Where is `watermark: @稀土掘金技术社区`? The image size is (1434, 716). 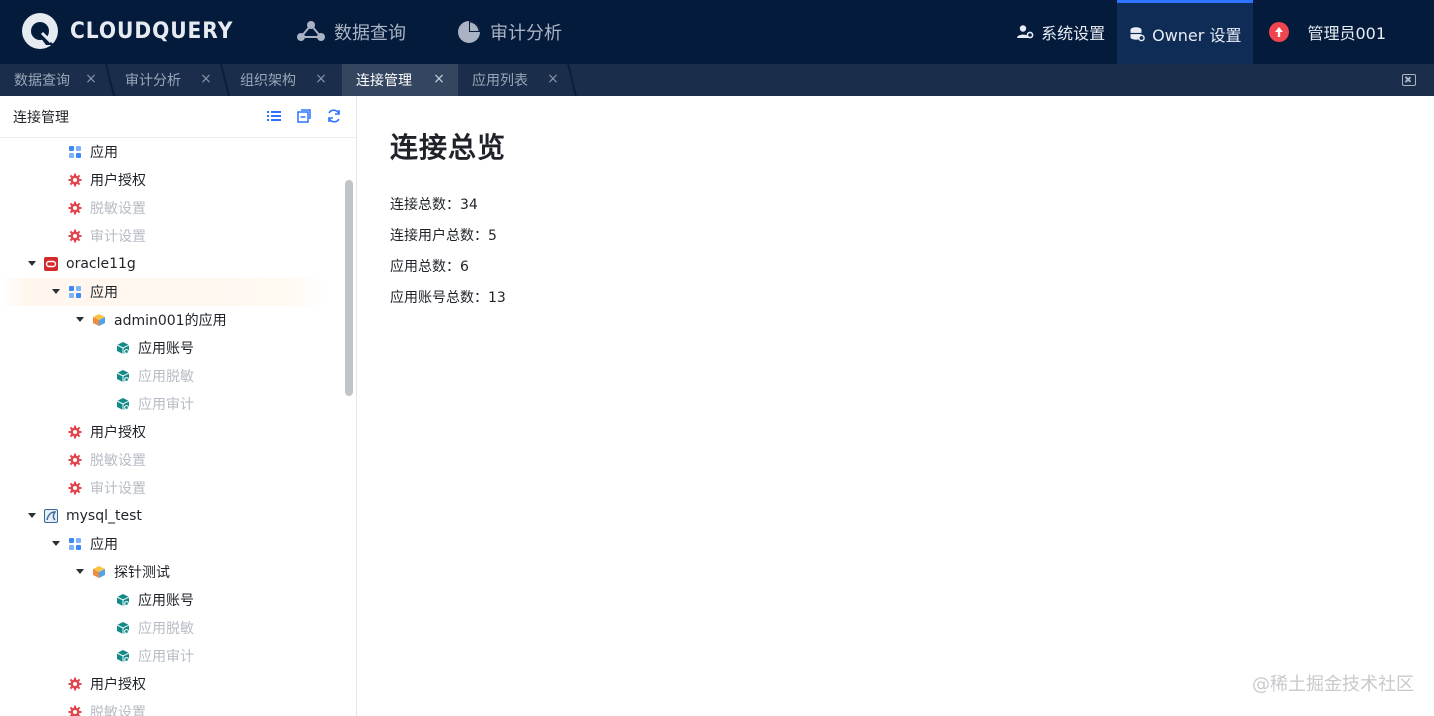 watermark: @稀土掘金技术社区 is located at coordinates (1333, 684).